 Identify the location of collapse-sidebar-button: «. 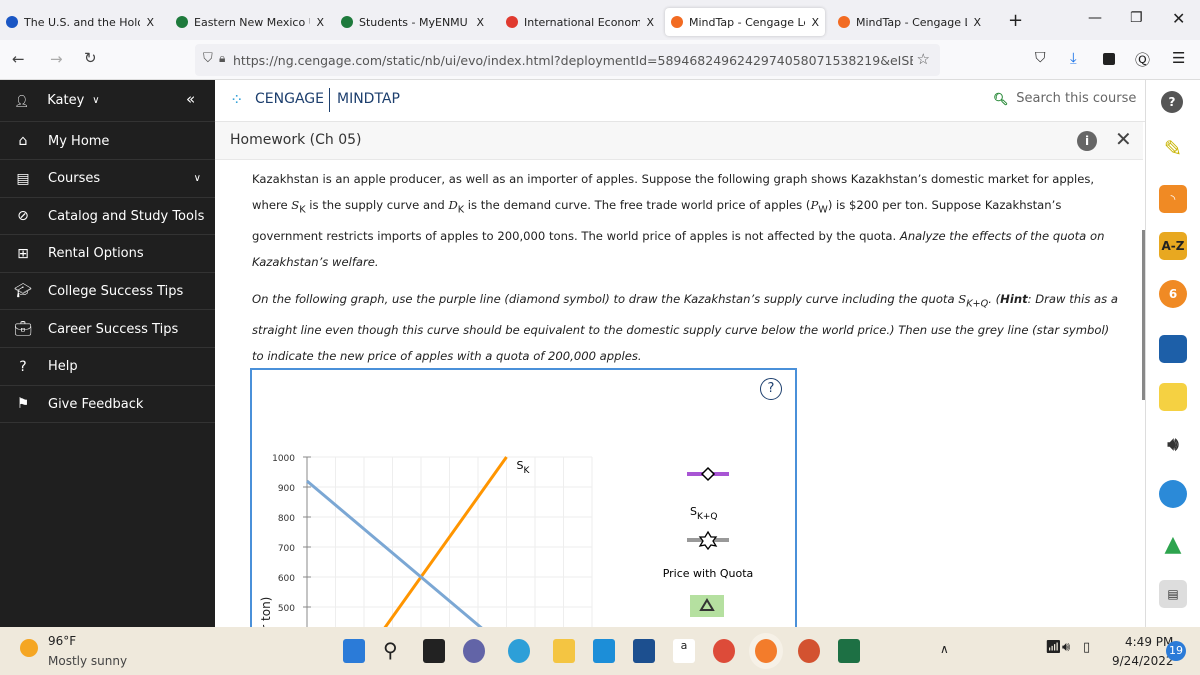
(190, 99).